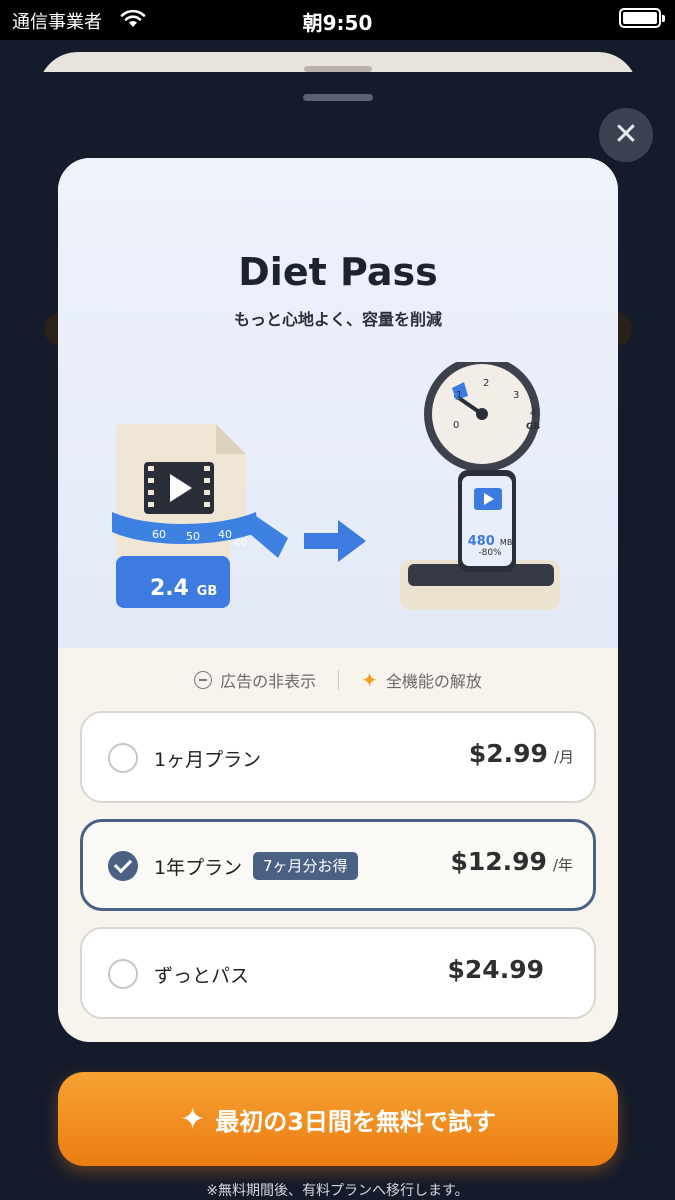  I want to click on gauge-mark: 3, so click(516, 395).